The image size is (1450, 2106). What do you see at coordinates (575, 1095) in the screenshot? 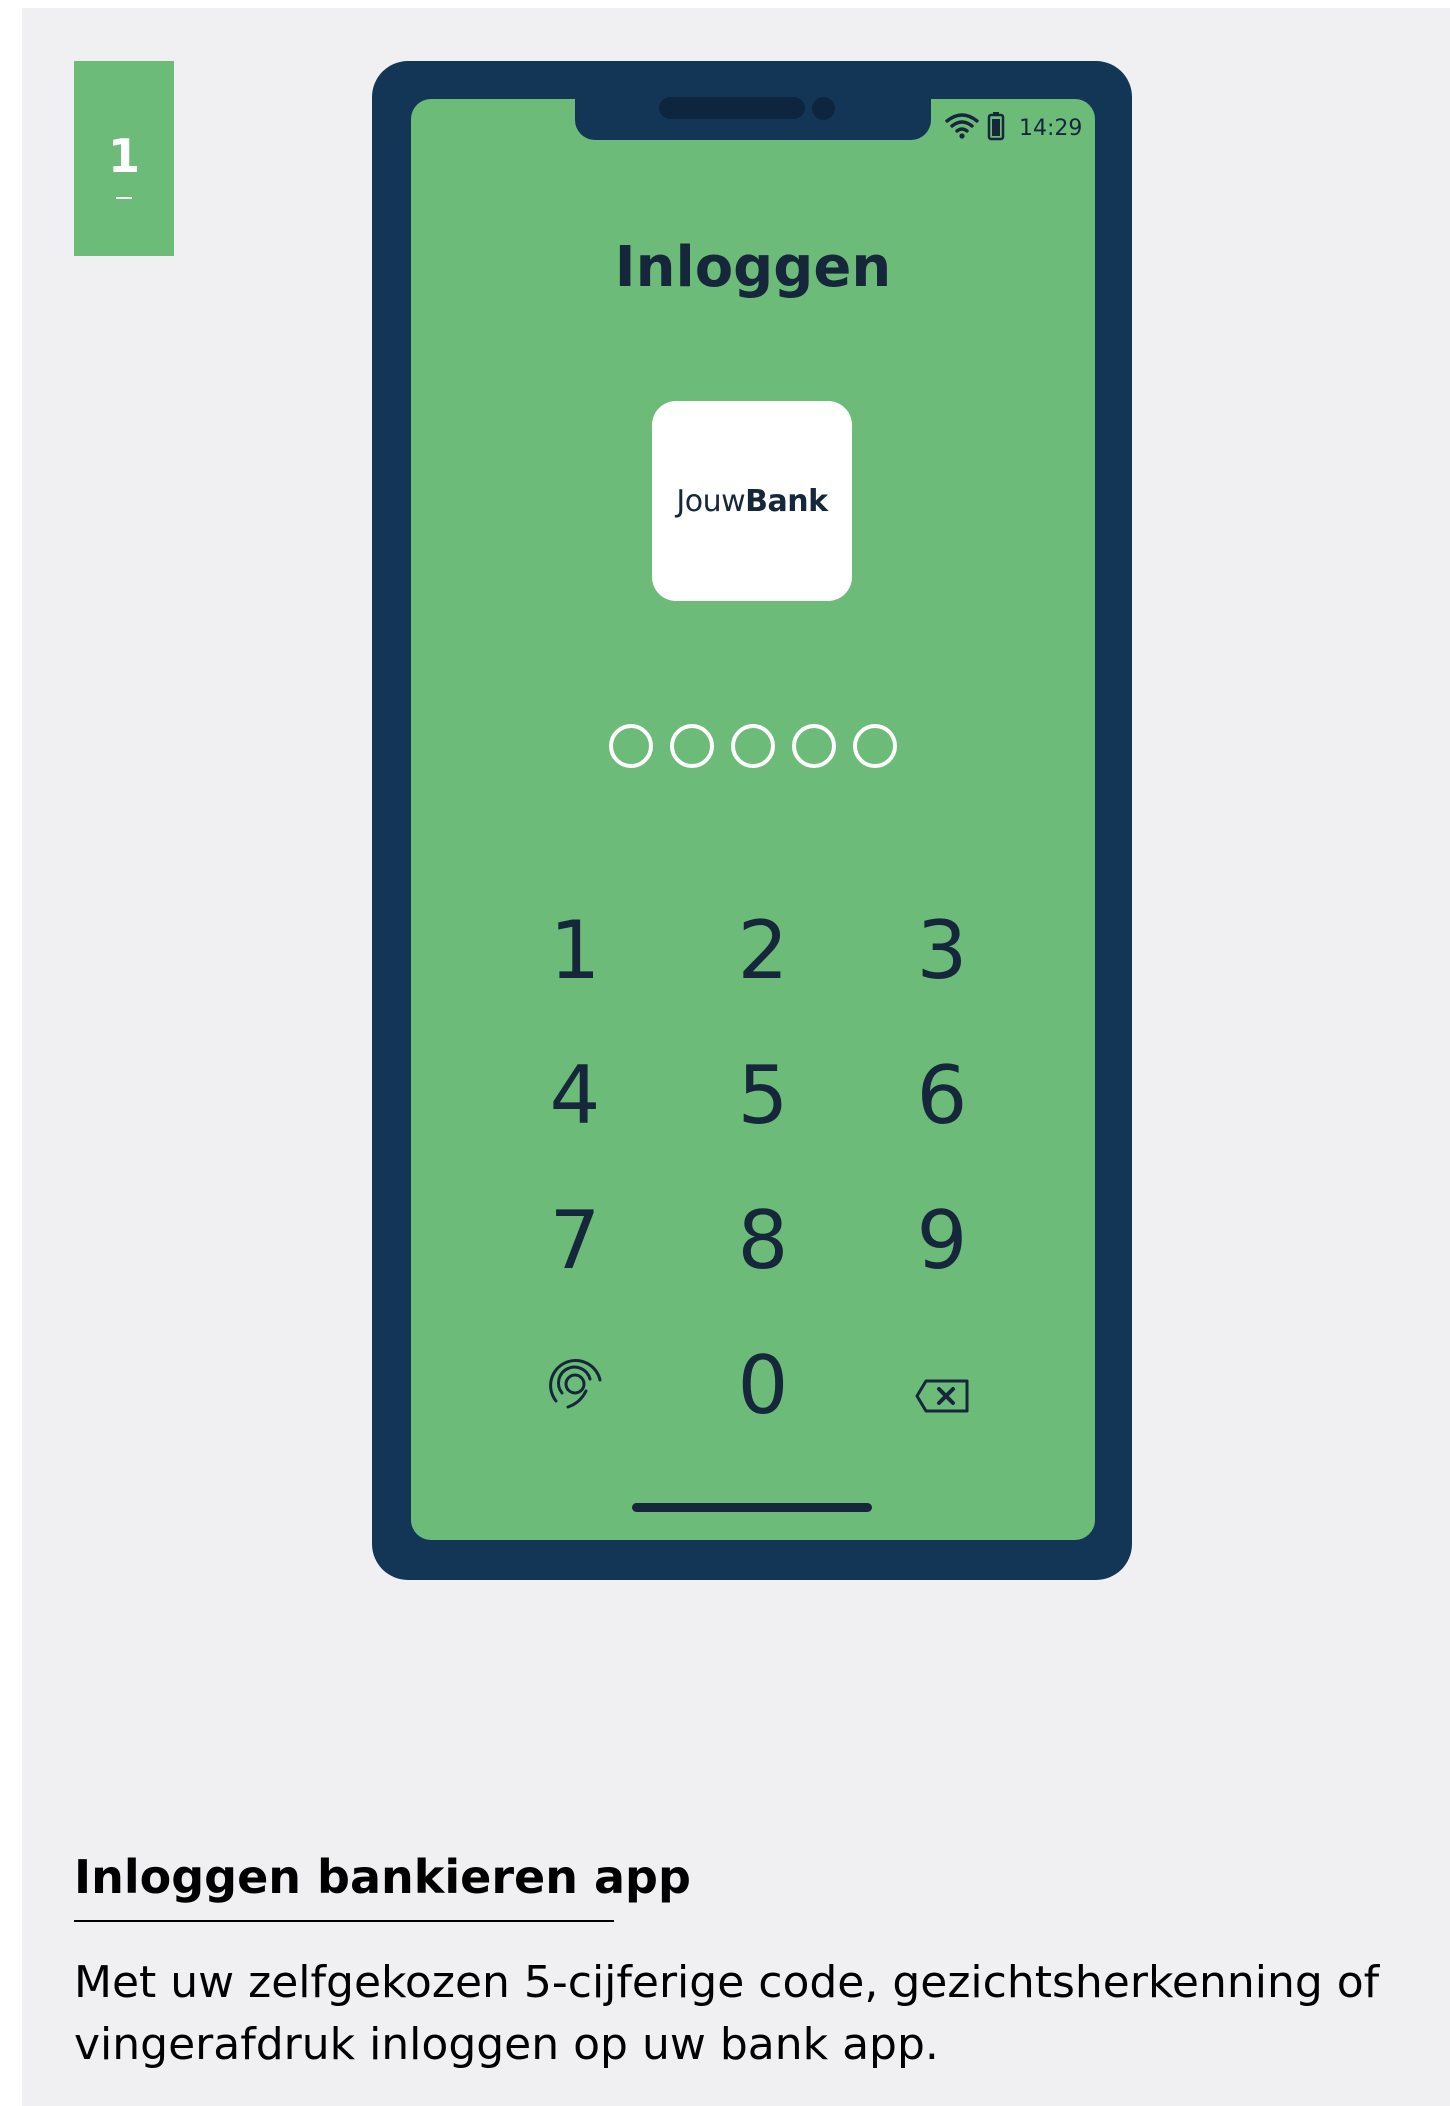
I see `key-4: 4` at bounding box center [575, 1095].